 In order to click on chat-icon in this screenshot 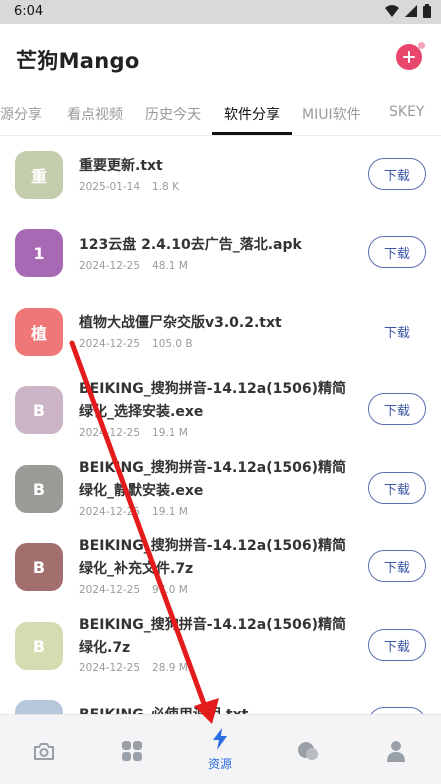, I will do `click(308, 751)`.